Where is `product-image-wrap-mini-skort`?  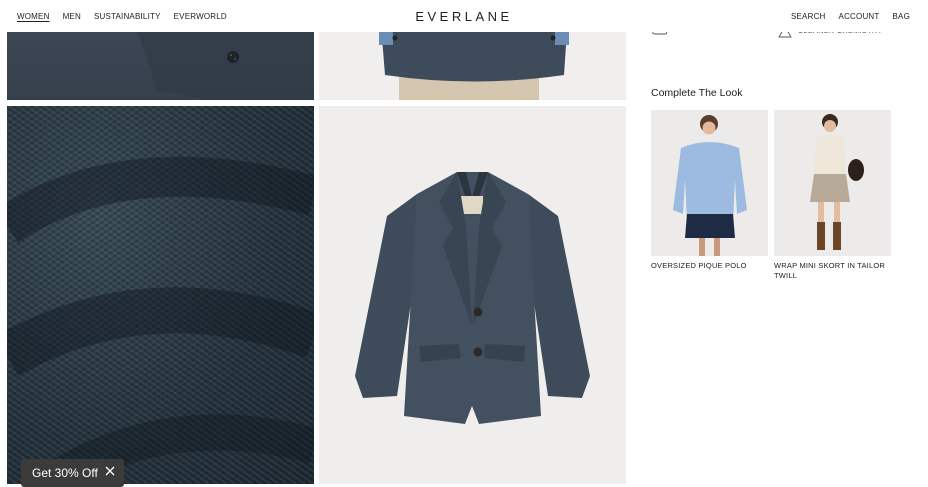
product-image-wrap-mini-skort is located at coordinates (832, 183).